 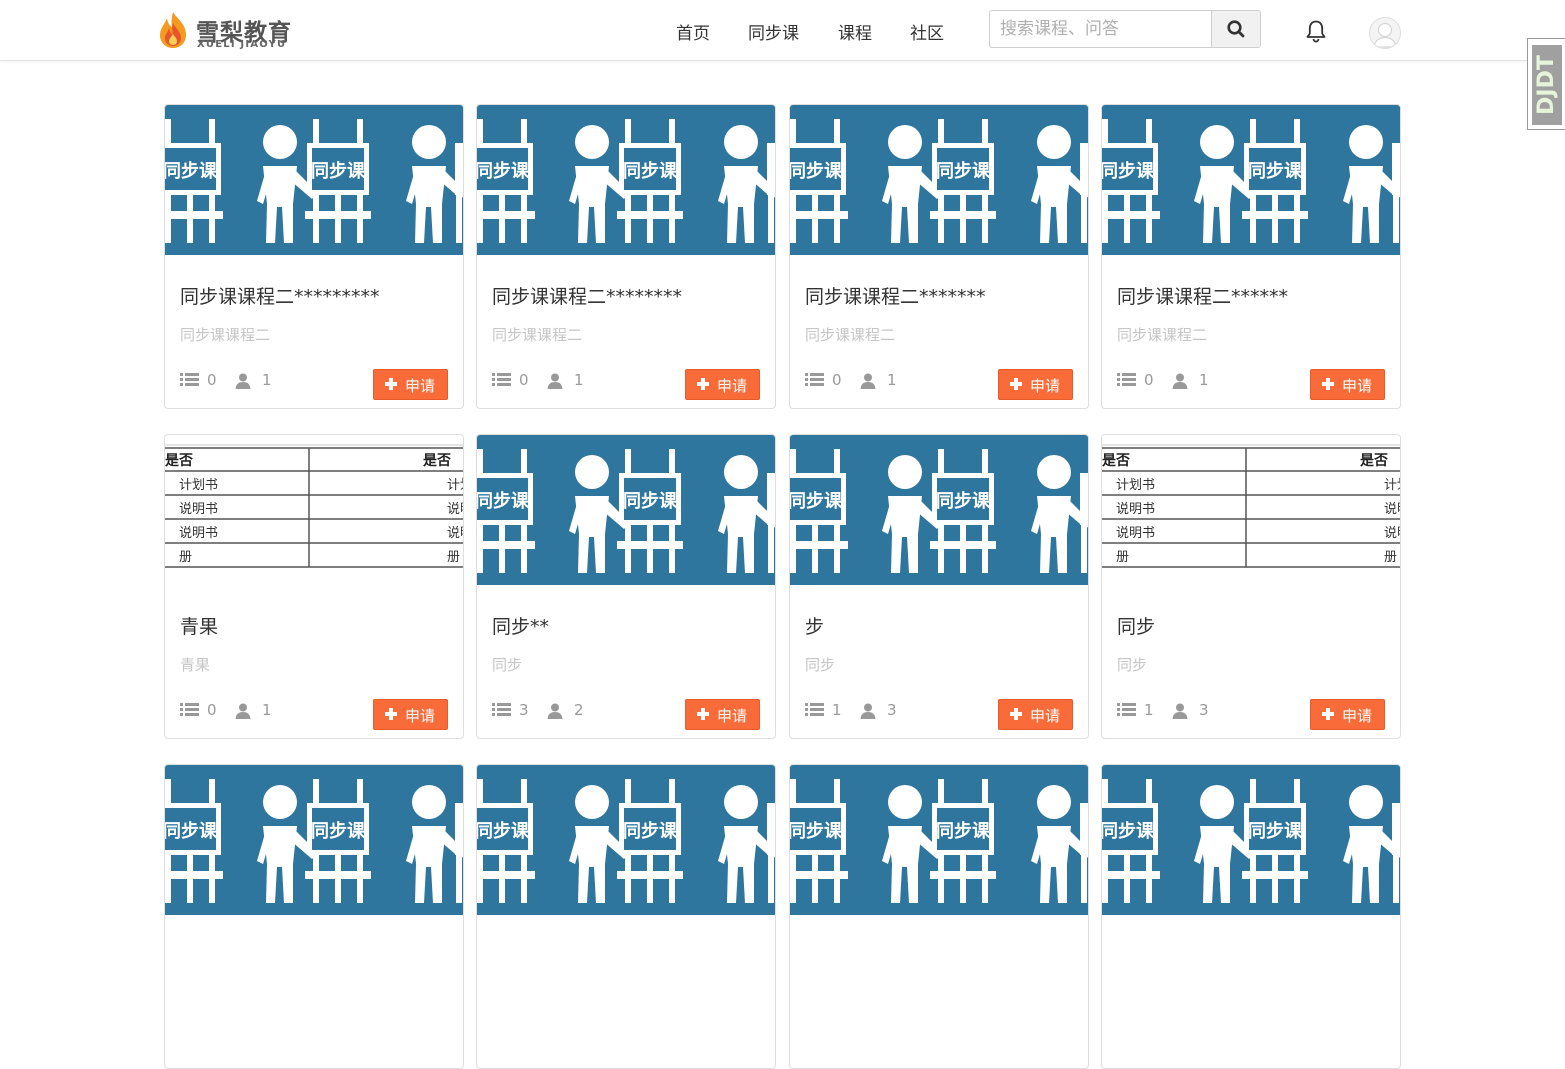 What do you see at coordinates (520, 625) in the screenshot?
I see `course-title: 同步**` at bounding box center [520, 625].